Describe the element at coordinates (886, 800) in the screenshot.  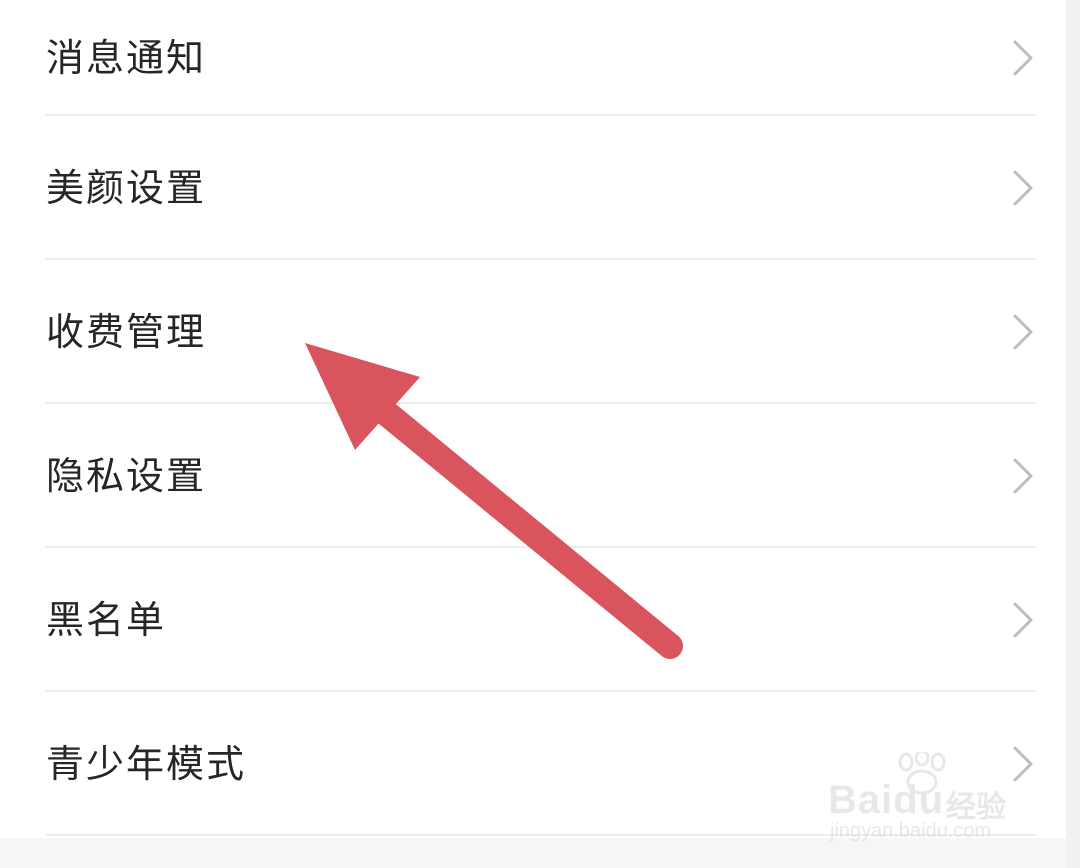
I see `watermark-brand: Baidu` at that location.